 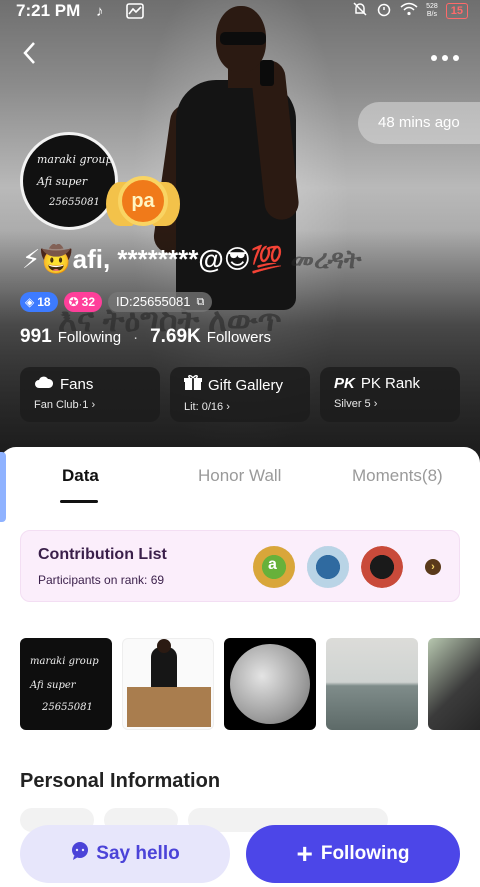 What do you see at coordinates (246, 385) in the screenshot?
I see `gift-gallery-card-title: Gift Gallery` at bounding box center [246, 385].